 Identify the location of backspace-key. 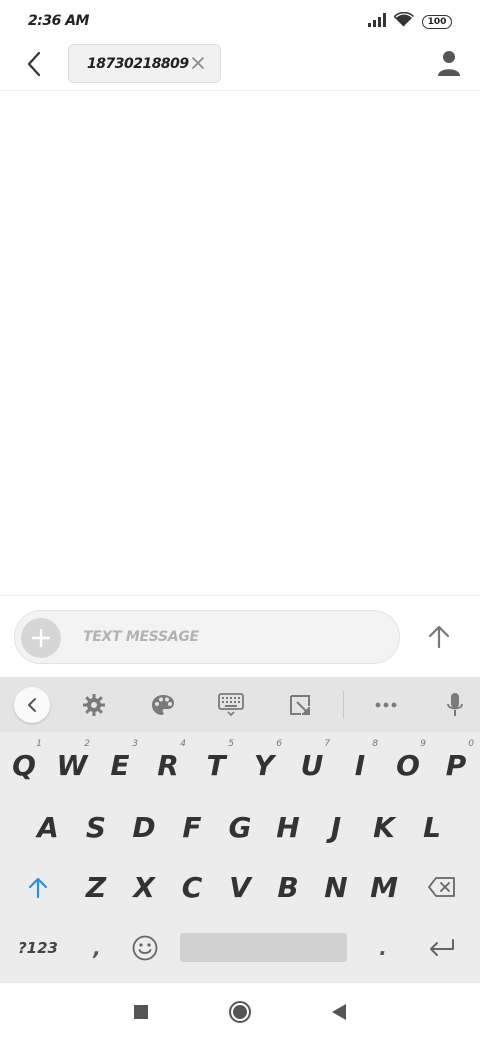
(442, 887).